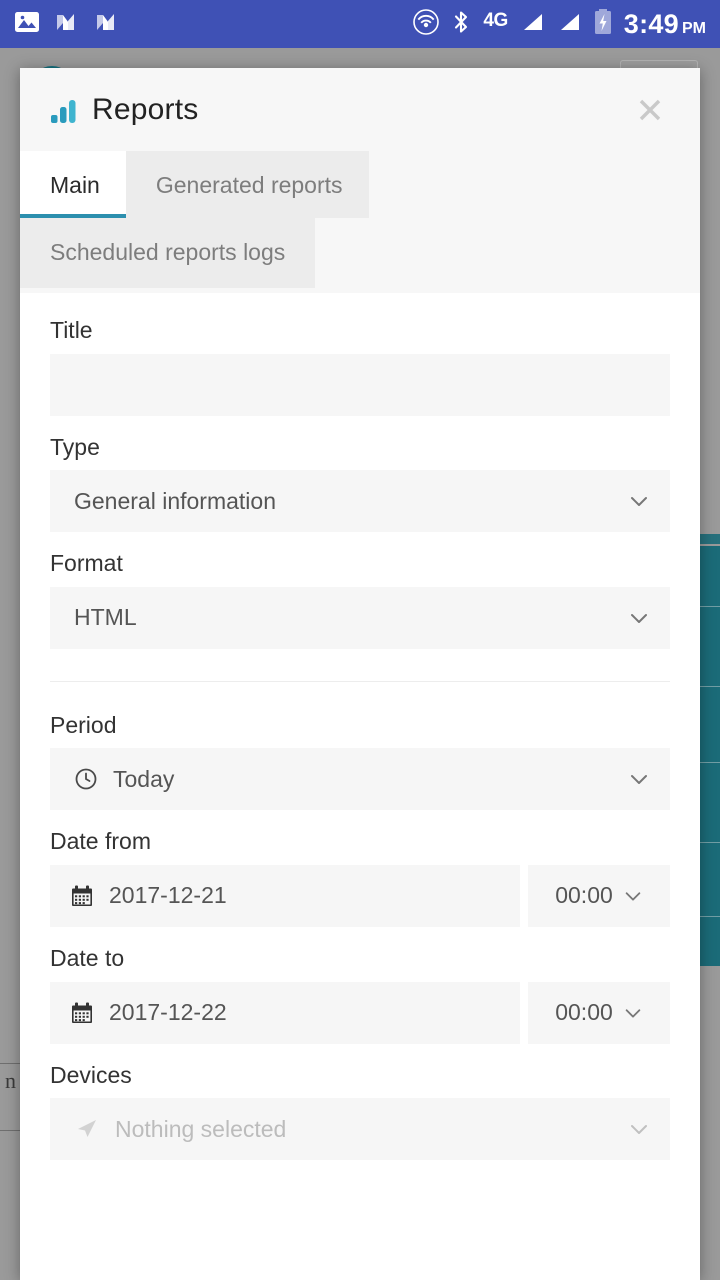  What do you see at coordinates (87, 1129) in the screenshot?
I see `navigation-arrow-icon` at bounding box center [87, 1129].